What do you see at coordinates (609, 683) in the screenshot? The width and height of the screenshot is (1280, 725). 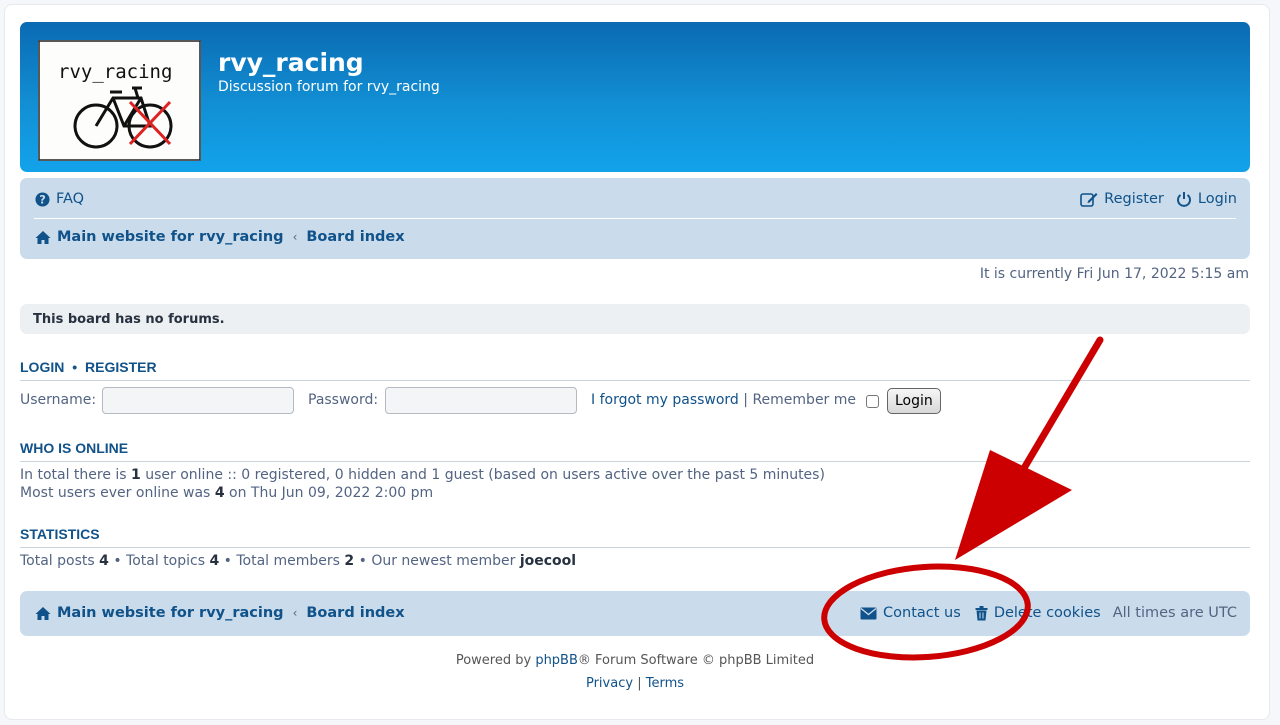 I see `privacy-link: Privacy` at bounding box center [609, 683].